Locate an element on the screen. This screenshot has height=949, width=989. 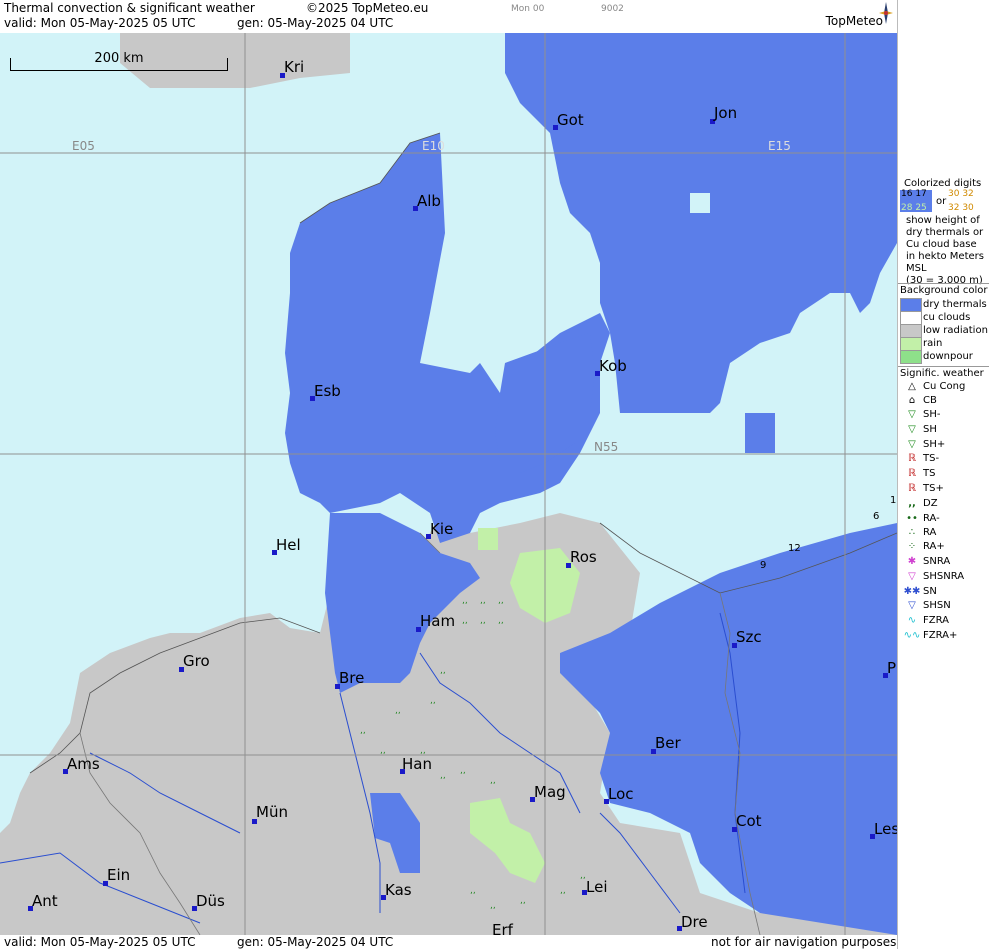
city-label-erf: Erf is located at coordinates (502, 928).